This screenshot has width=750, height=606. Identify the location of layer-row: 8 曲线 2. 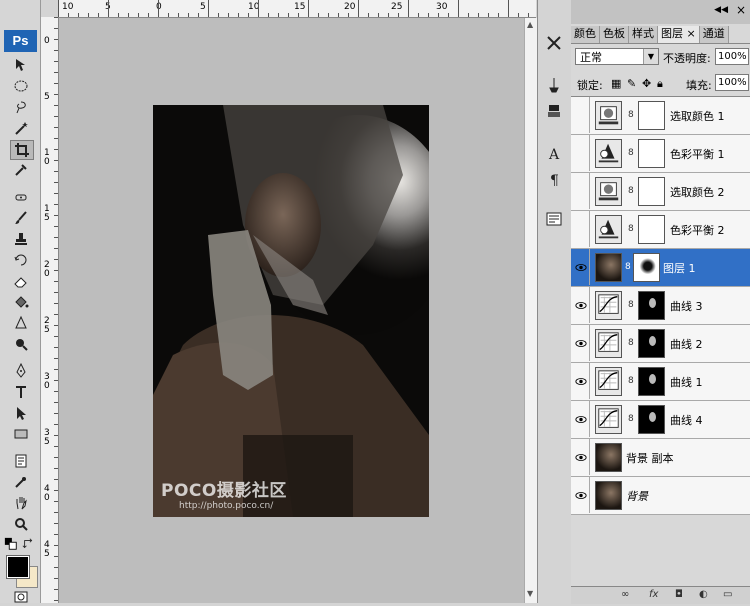
(660, 344).